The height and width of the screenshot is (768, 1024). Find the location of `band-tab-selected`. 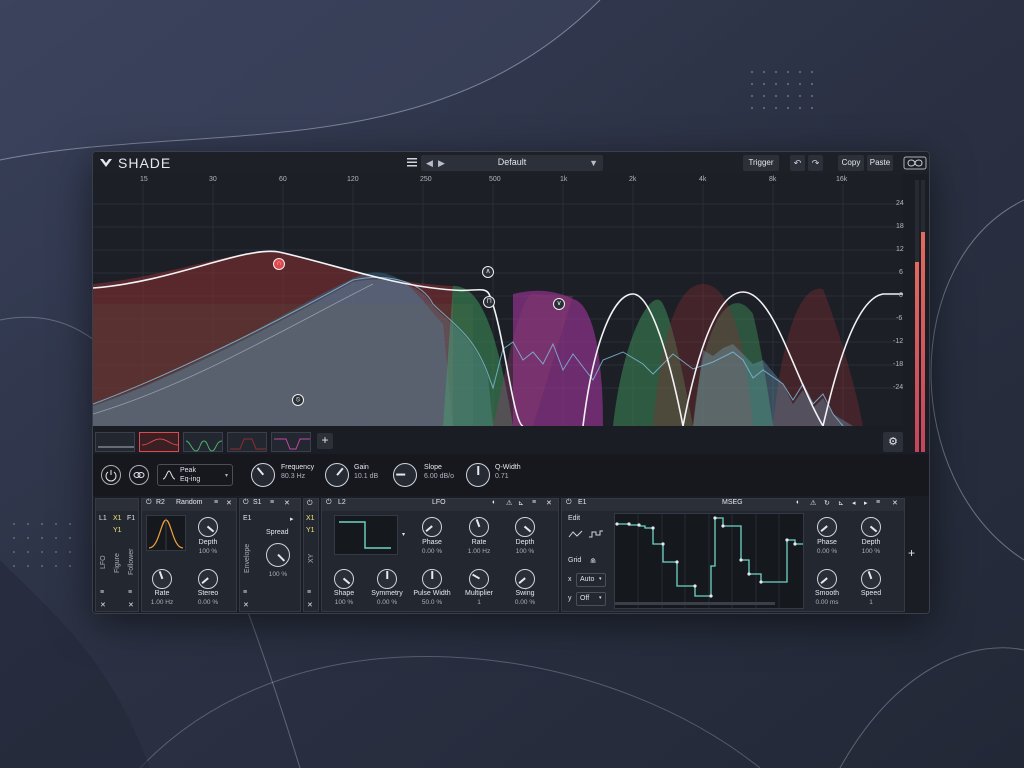

band-tab-selected is located at coordinates (159, 442).